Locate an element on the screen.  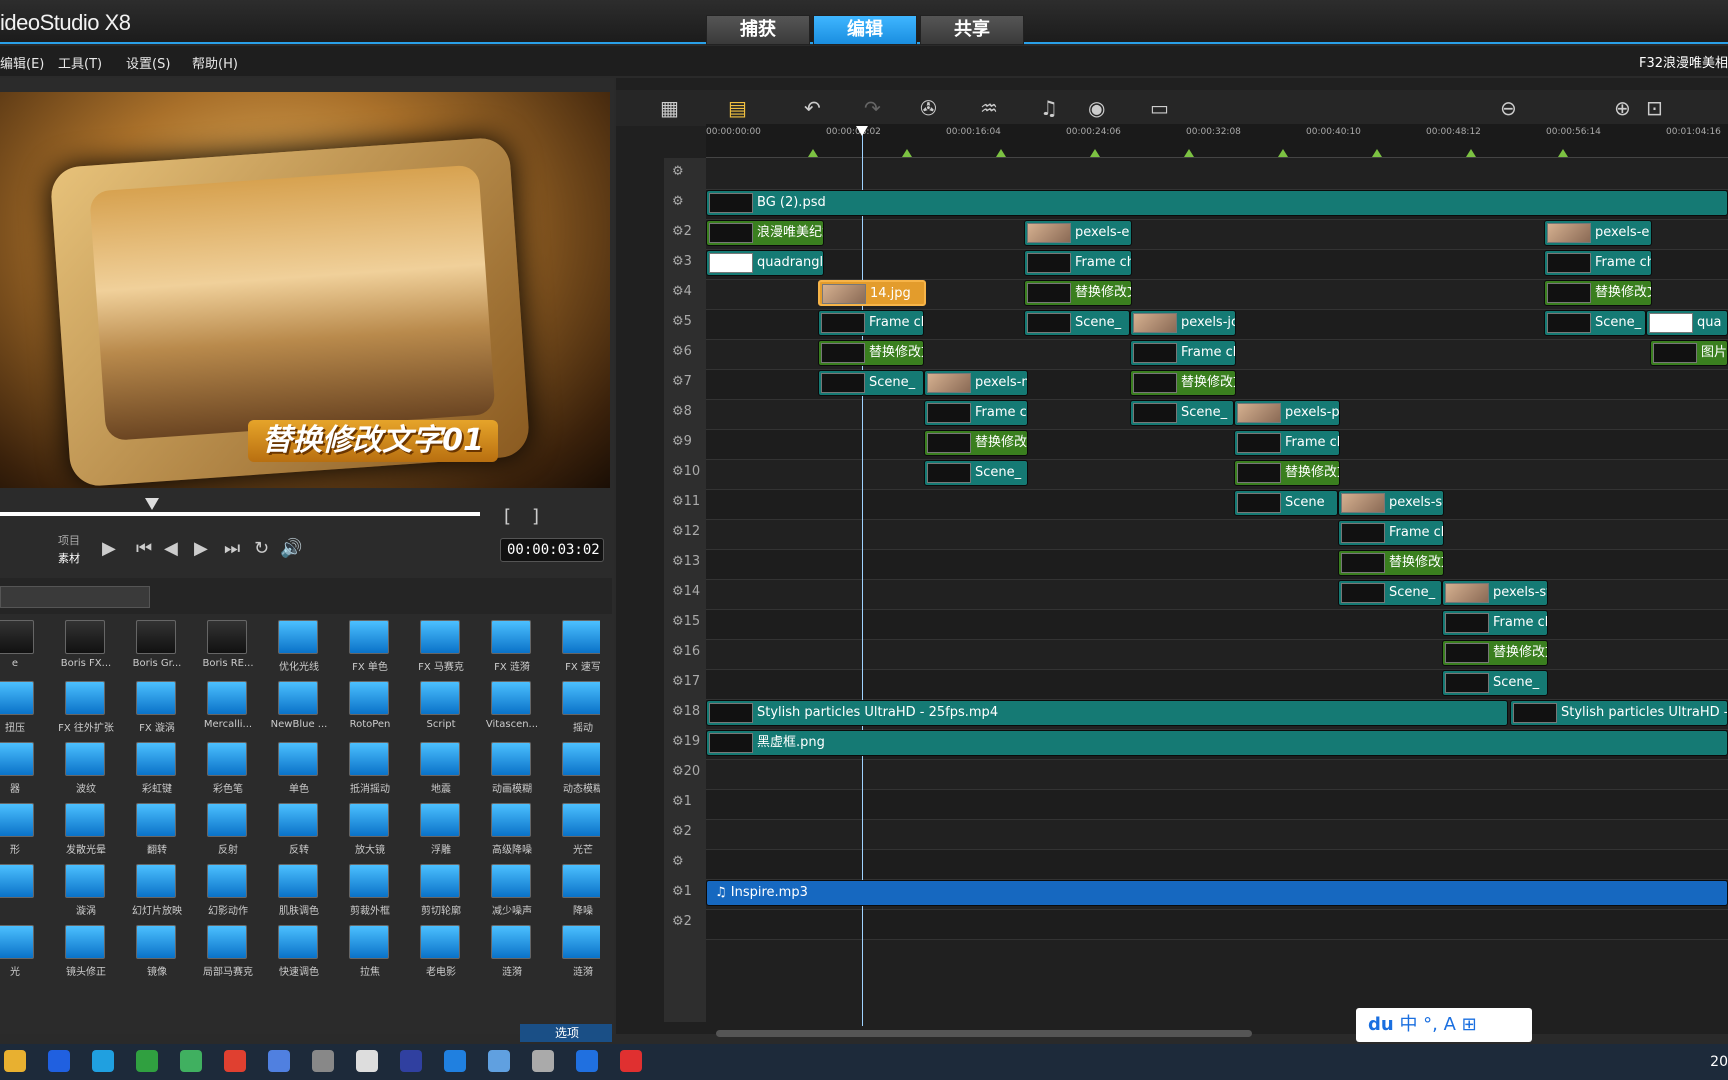
scrub-bar is located at coordinates (240, 514).